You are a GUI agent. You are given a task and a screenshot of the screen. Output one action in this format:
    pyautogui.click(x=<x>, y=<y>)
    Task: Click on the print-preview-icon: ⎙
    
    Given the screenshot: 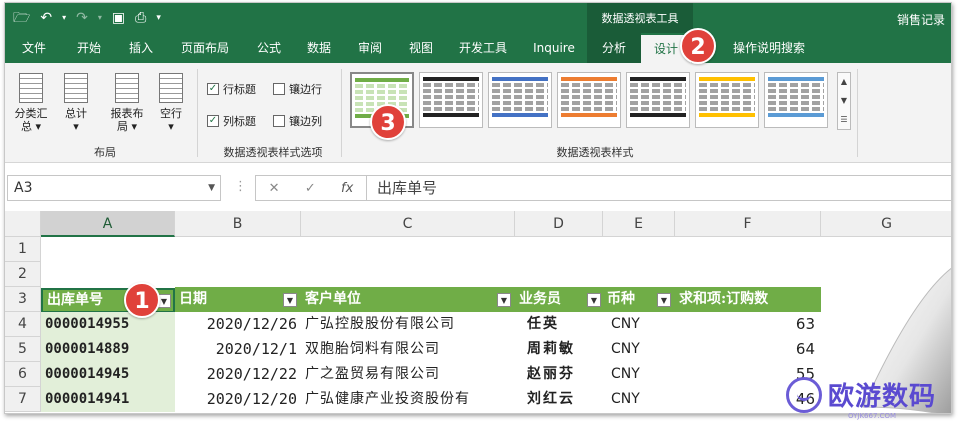 What is the action you would take?
    pyautogui.click(x=140, y=18)
    